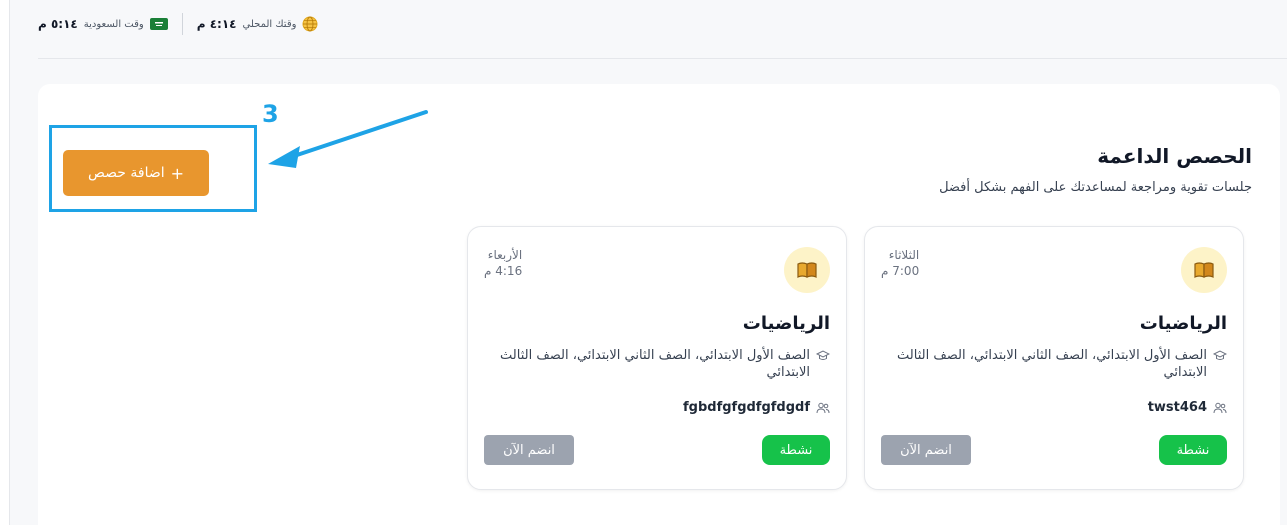  What do you see at coordinates (126, 173) in the screenshot?
I see `add-sessions-label: اضافة حصص` at bounding box center [126, 173].